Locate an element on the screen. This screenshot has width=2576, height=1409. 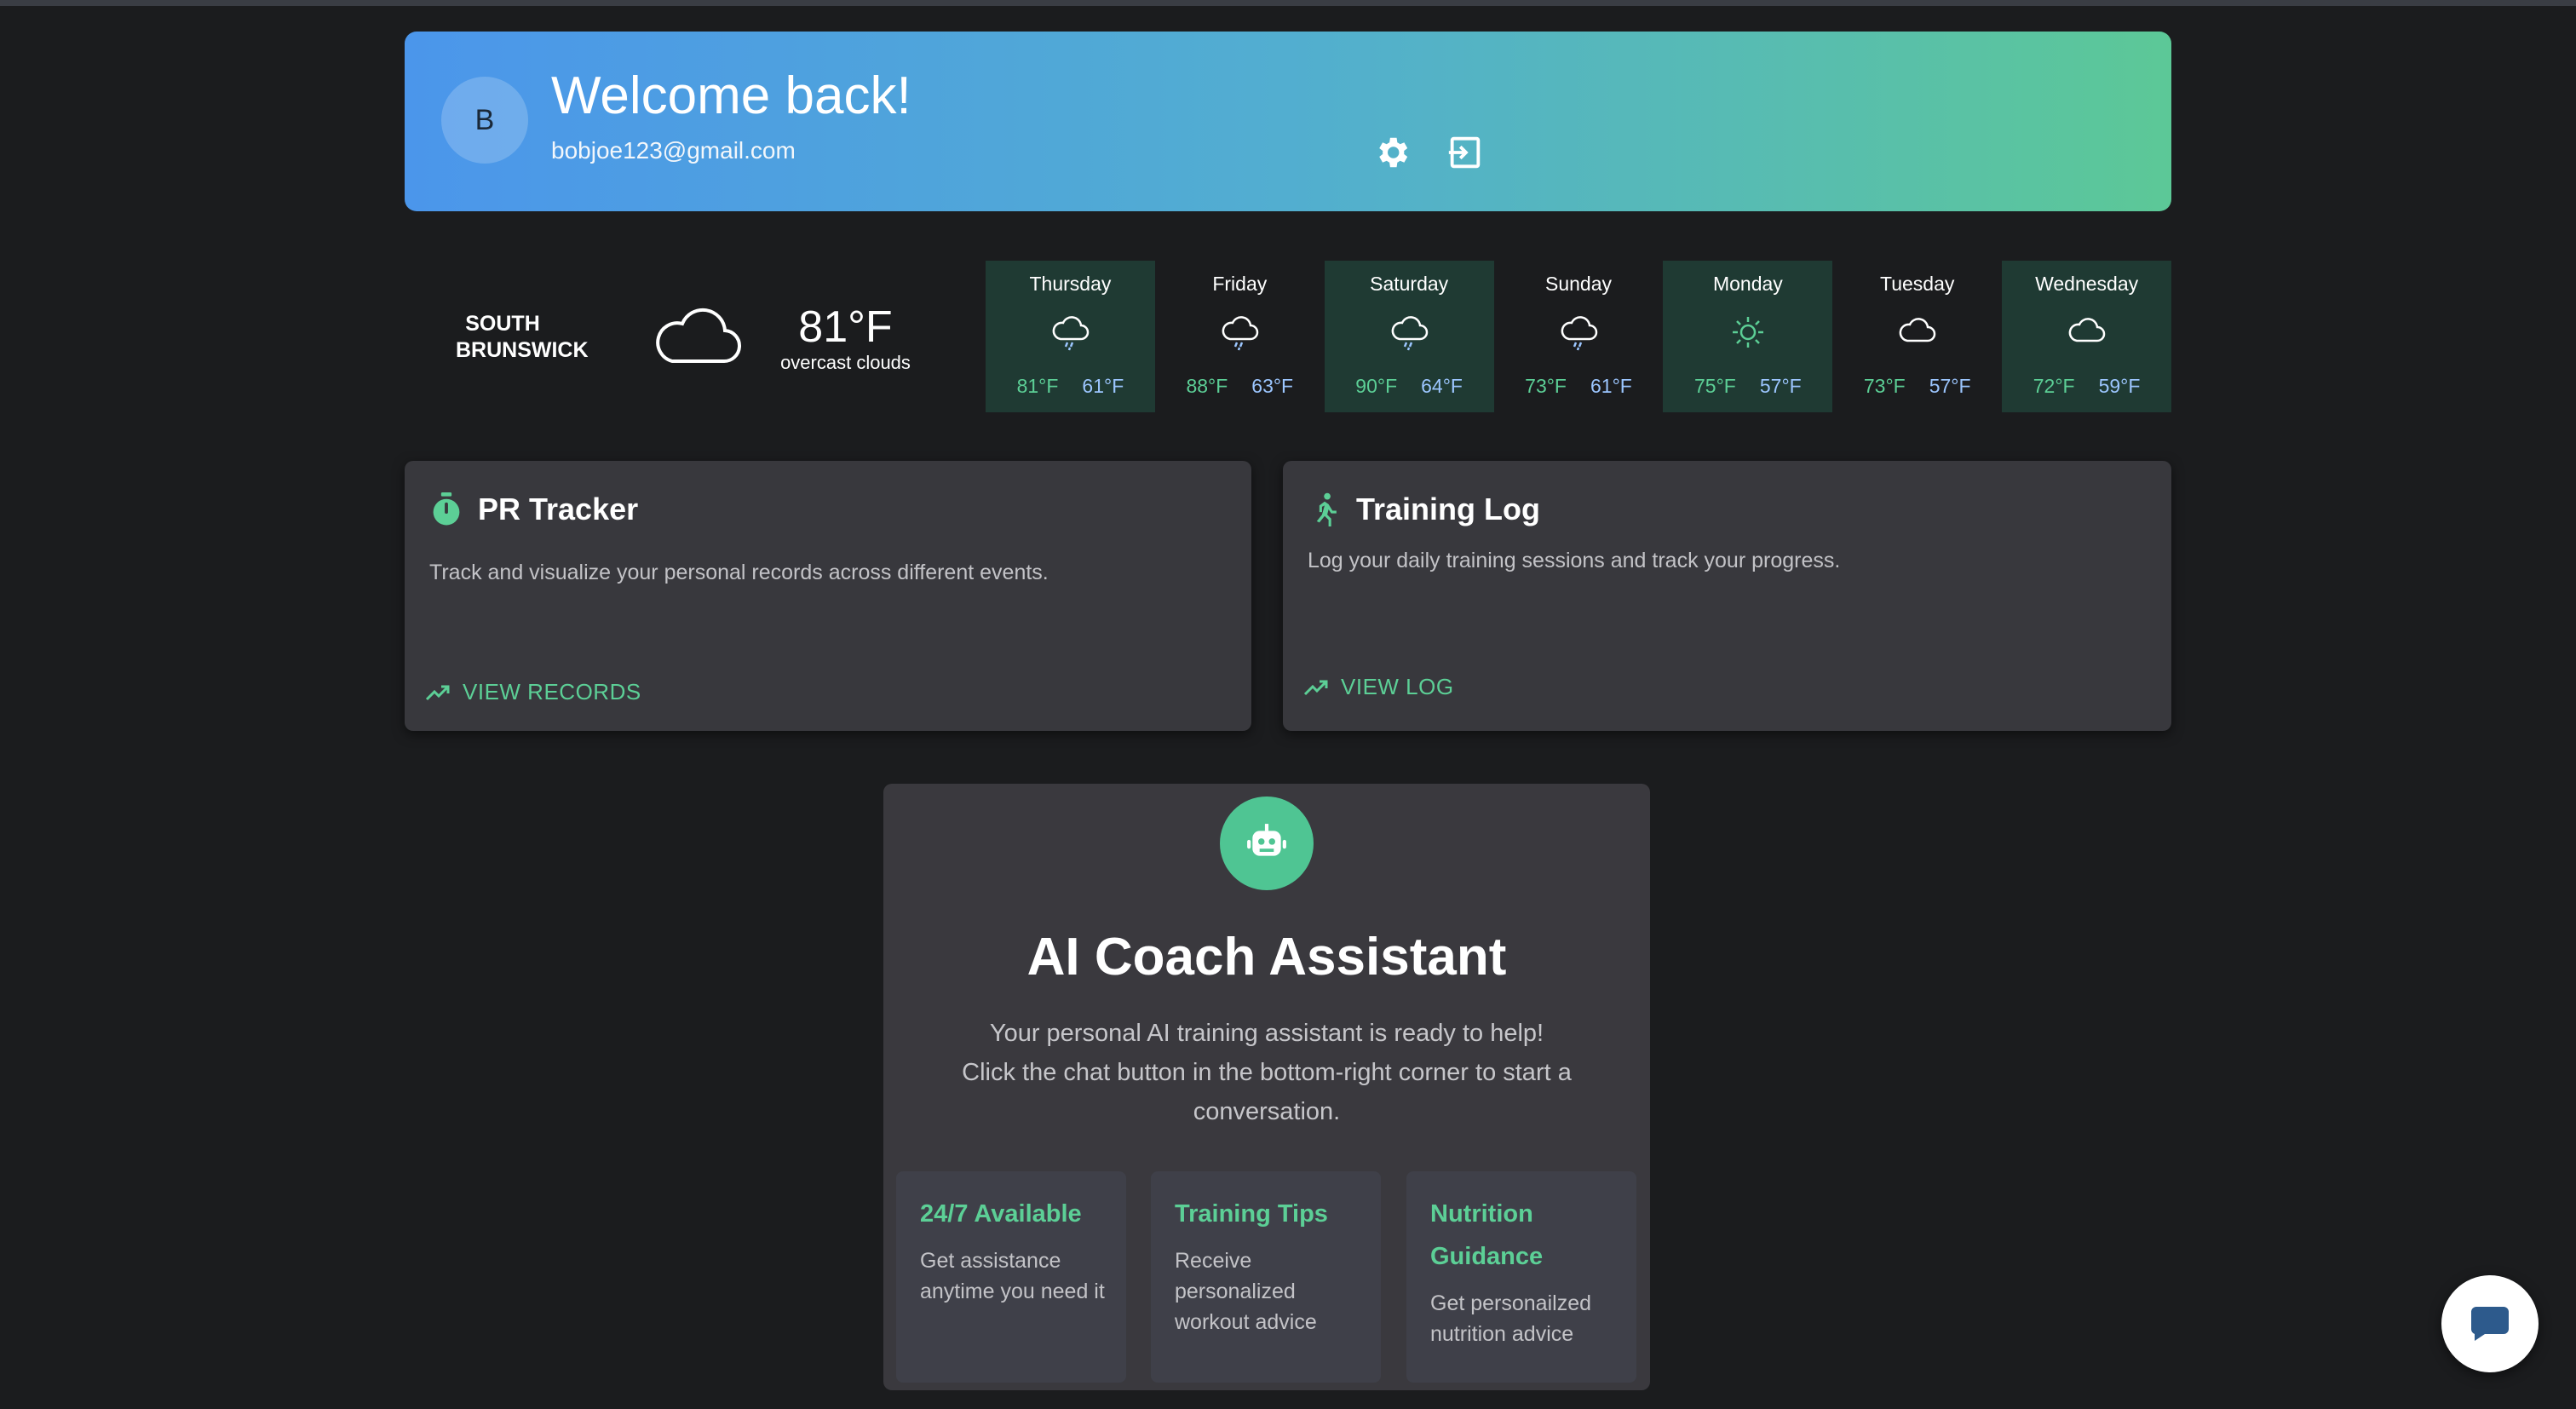
feature-title: 24/7 Available is located at coordinates (1001, 1214).